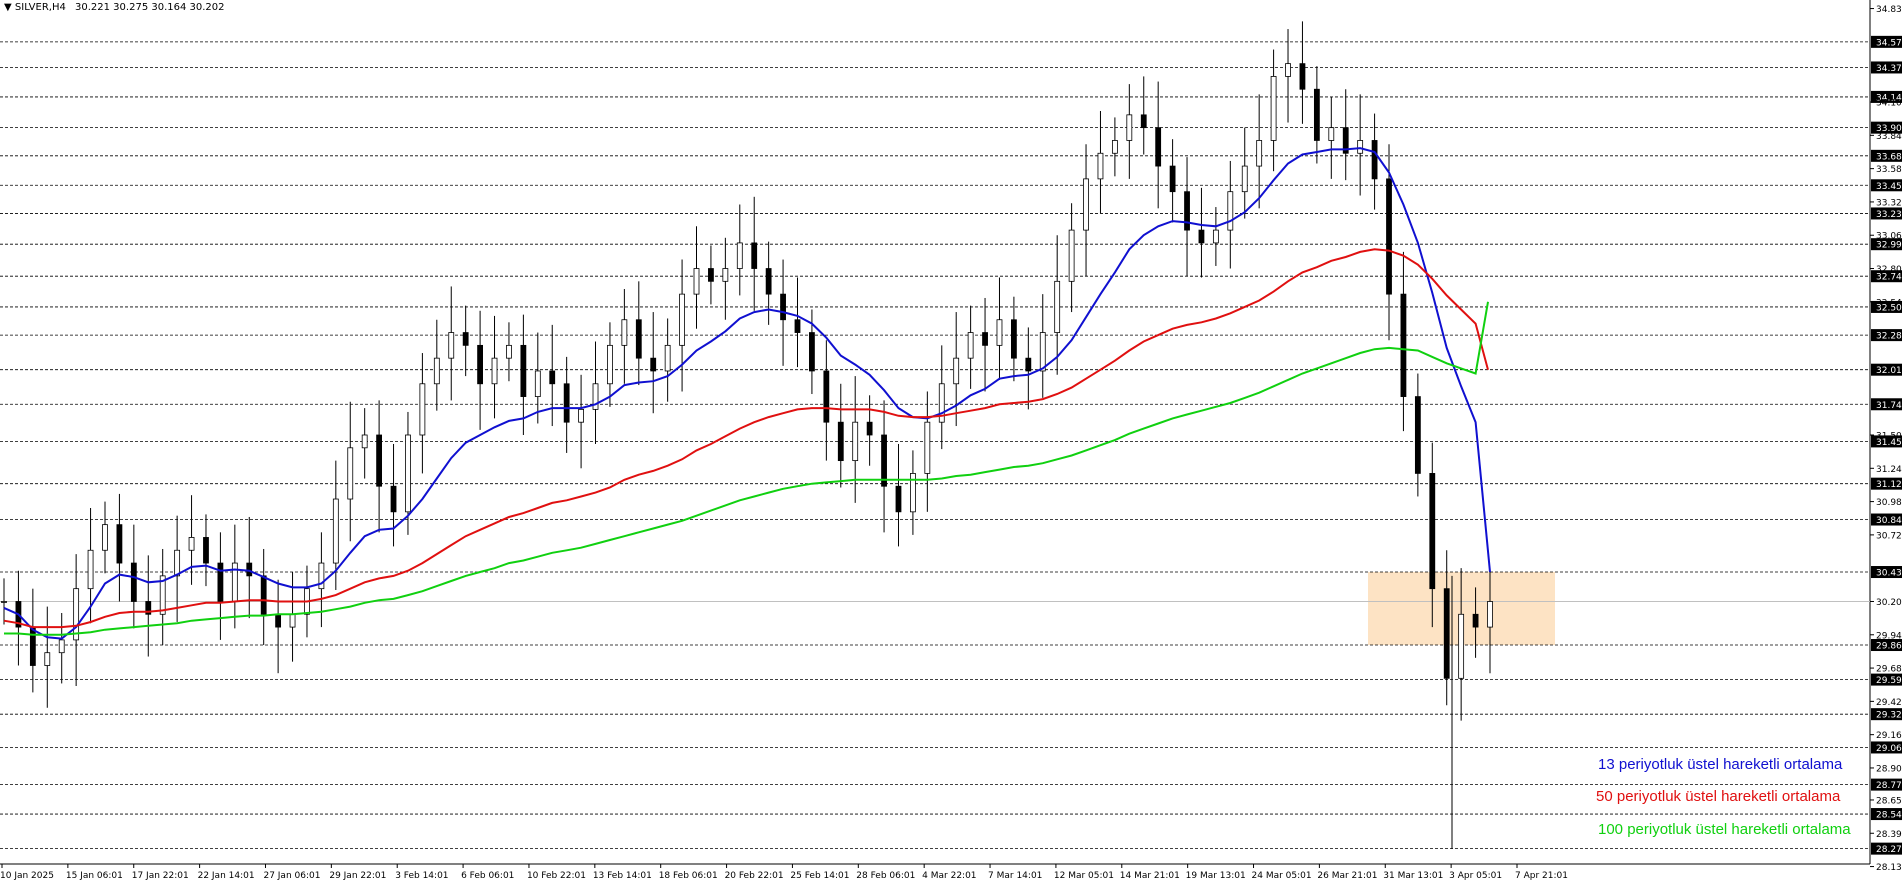 This screenshot has height=888, width=1902. Describe the element at coordinates (1889, 43) in the screenshot. I see `price-tick-label: 34.57` at that location.